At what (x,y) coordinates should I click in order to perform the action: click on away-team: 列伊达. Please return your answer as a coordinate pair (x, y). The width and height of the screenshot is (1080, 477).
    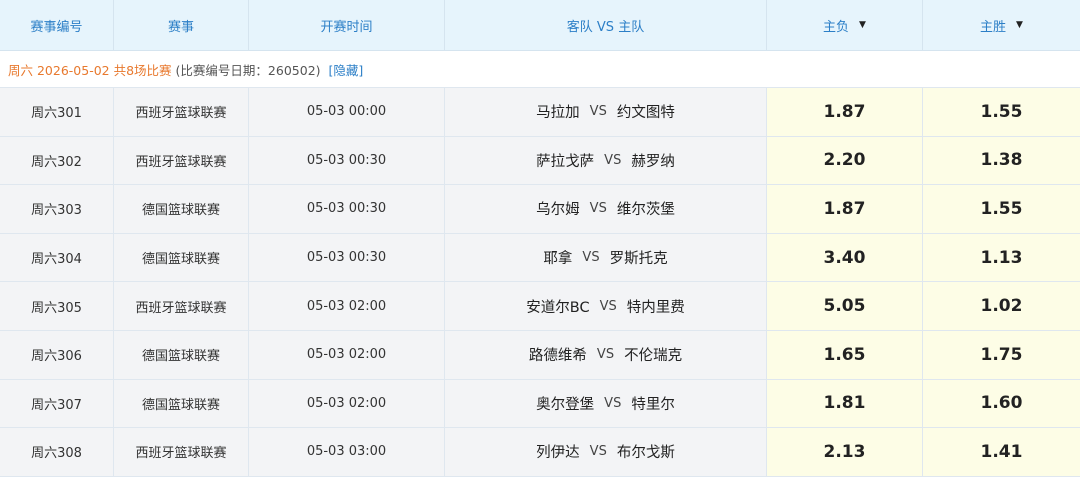
    Looking at the image, I should click on (558, 453).